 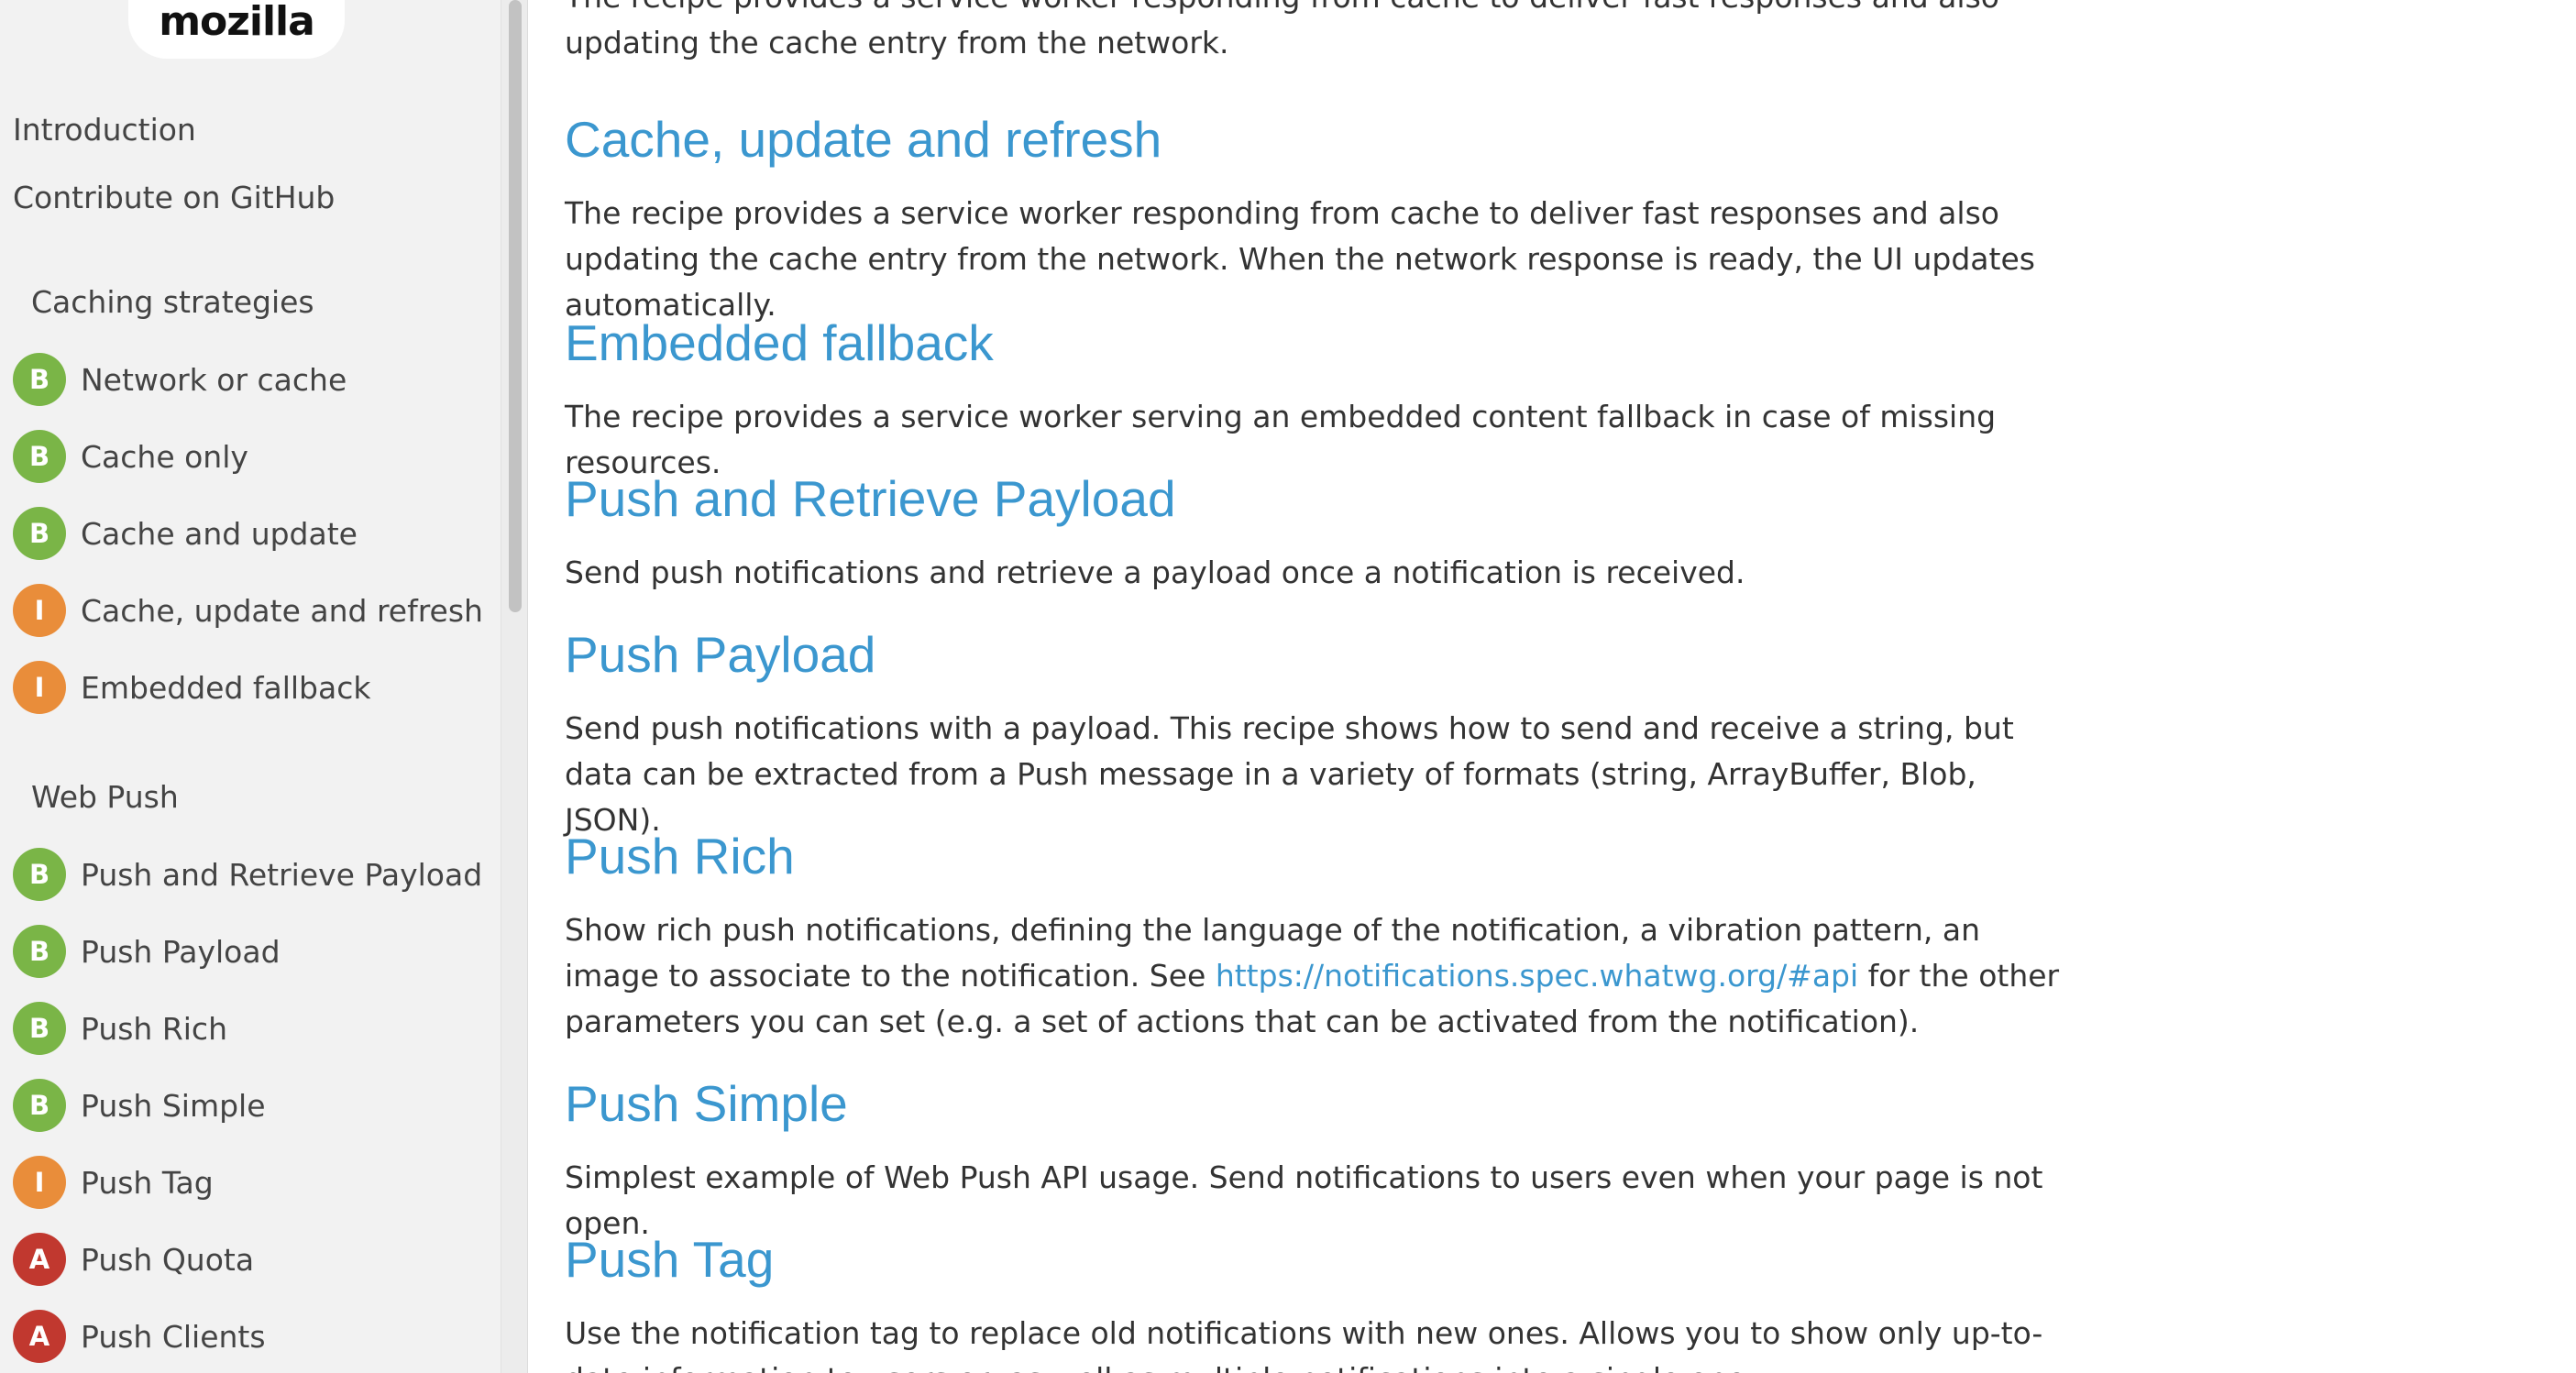 I want to click on recipe-title-push-retrieve-payload: Push and Retrieve Payload, so click(x=871, y=498).